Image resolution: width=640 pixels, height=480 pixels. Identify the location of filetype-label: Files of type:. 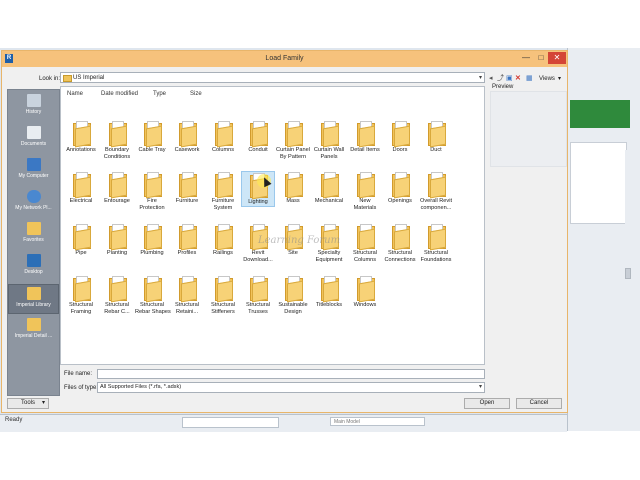
(81, 388).